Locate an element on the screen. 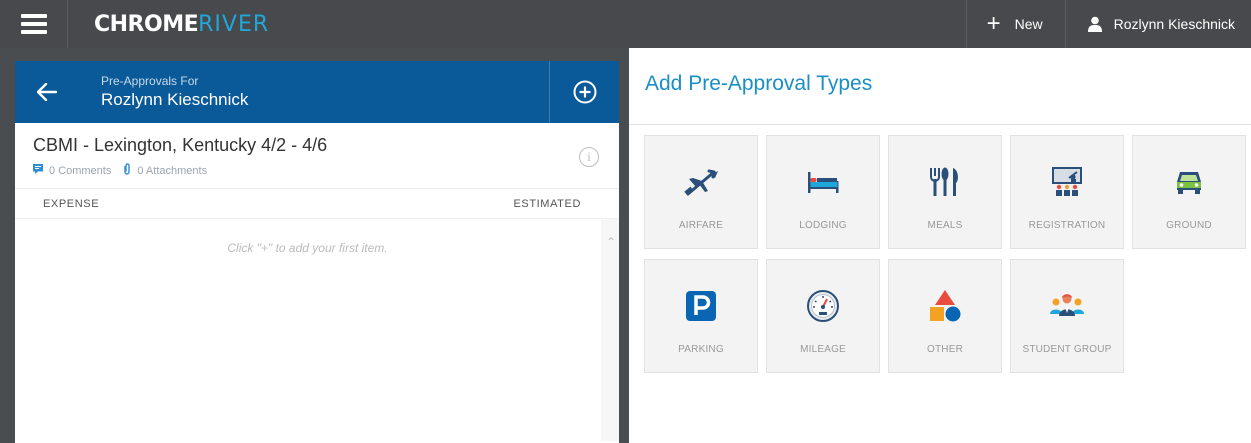 The image size is (1251, 443). airplane-icon is located at coordinates (701, 182).